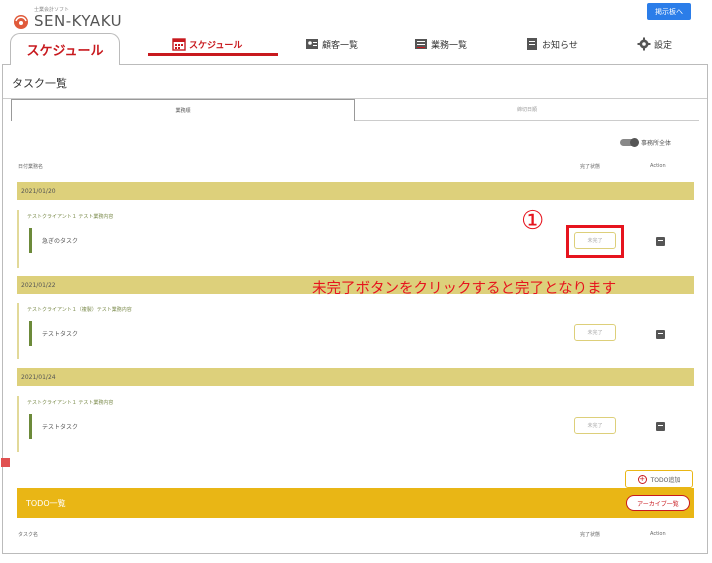  Describe the element at coordinates (39, 83) in the screenshot. I see `page-title: タスク一覧` at that location.